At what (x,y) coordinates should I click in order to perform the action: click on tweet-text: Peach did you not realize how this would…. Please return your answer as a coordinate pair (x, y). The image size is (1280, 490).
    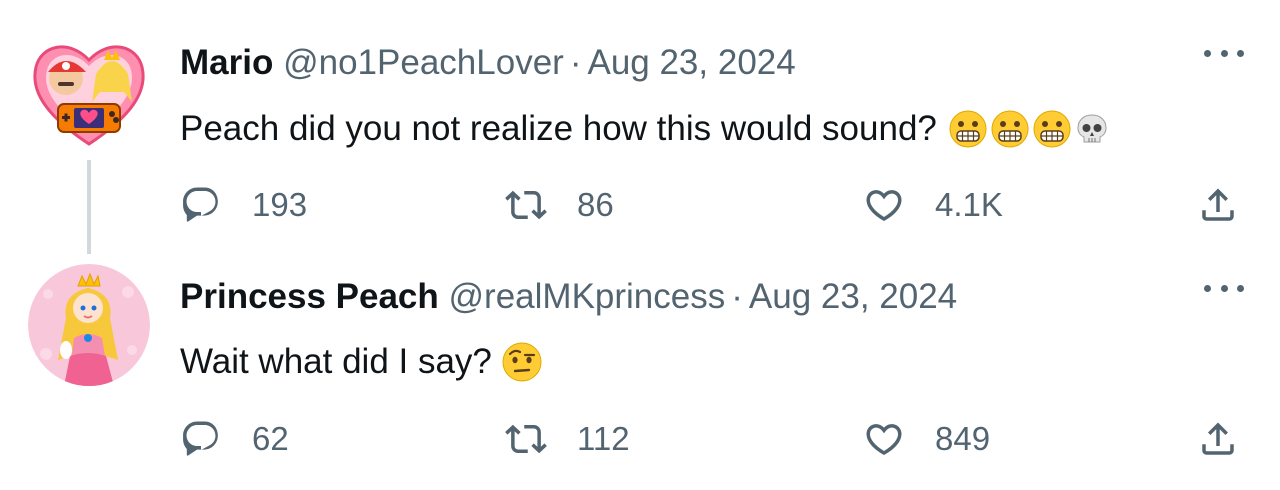
    Looking at the image, I should click on (644, 129).